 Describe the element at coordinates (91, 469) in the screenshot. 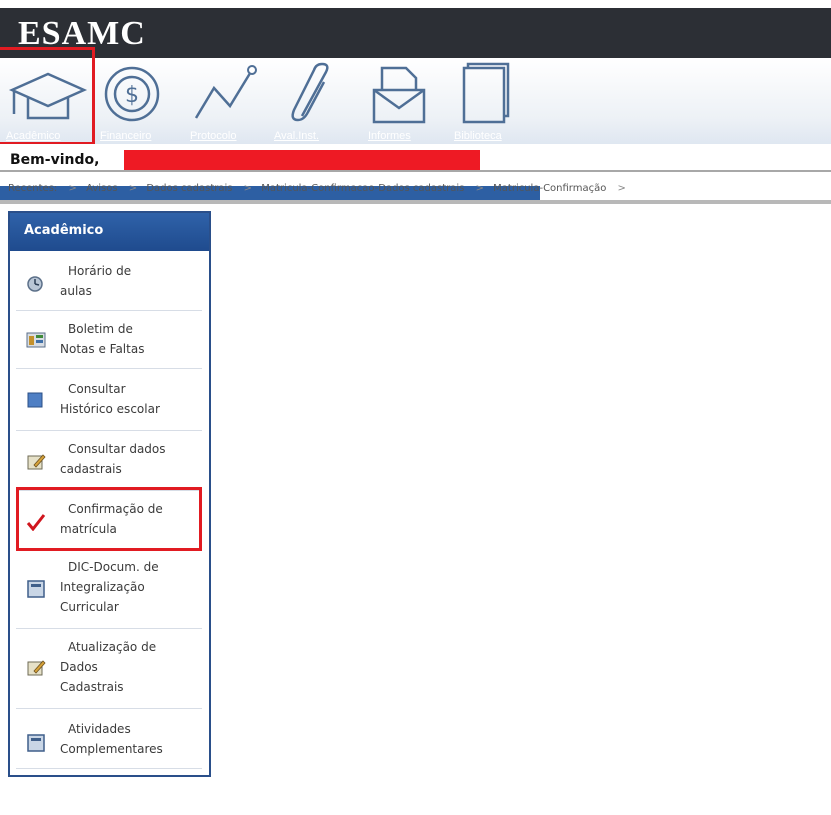

I see `sidebar-item-label: cadastrais` at that location.